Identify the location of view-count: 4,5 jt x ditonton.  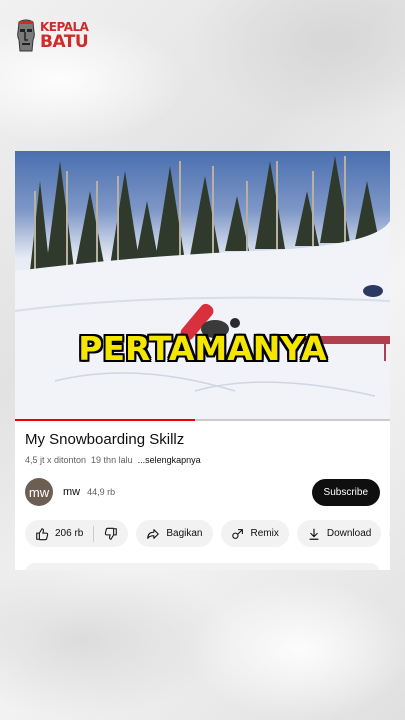
(56, 460).